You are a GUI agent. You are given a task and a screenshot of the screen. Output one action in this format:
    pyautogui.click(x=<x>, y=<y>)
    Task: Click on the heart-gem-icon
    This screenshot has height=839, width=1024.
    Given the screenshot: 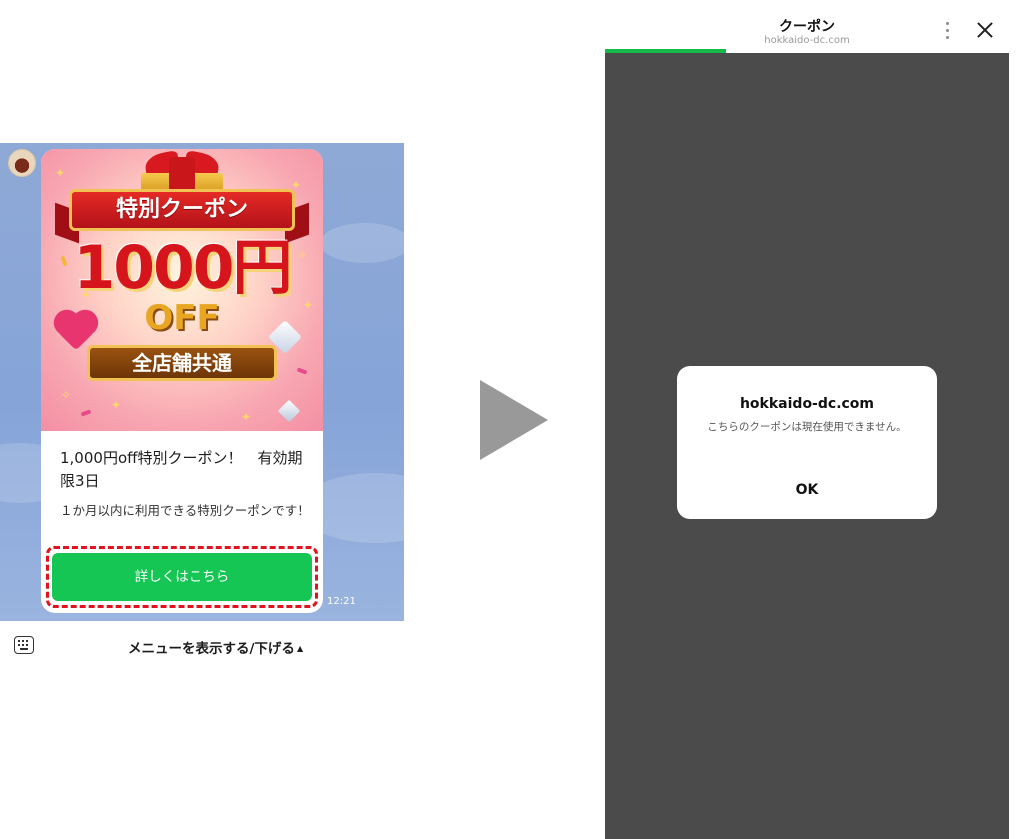 What is the action you would take?
    pyautogui.click(x=76, y=332)
    